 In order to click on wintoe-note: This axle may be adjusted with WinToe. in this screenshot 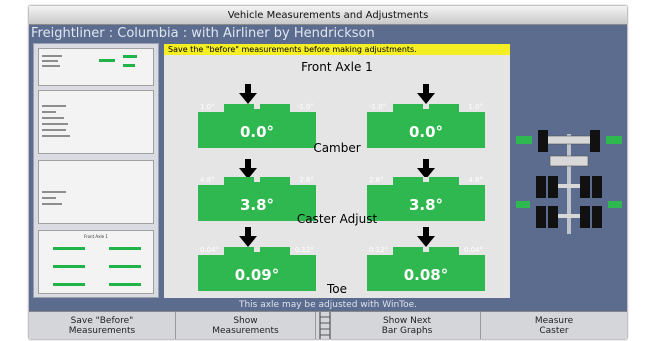, I will do `click(328, 305)`.